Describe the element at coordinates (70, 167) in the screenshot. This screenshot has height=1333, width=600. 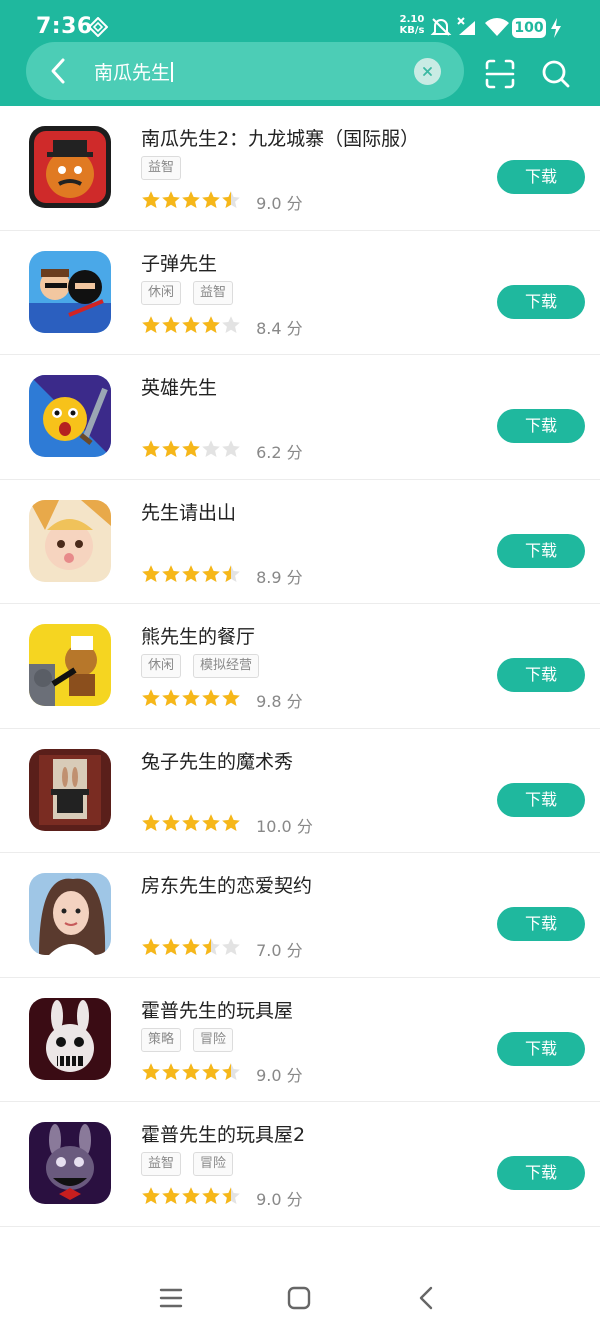
I see `app-icon-pumpkin` at that location.